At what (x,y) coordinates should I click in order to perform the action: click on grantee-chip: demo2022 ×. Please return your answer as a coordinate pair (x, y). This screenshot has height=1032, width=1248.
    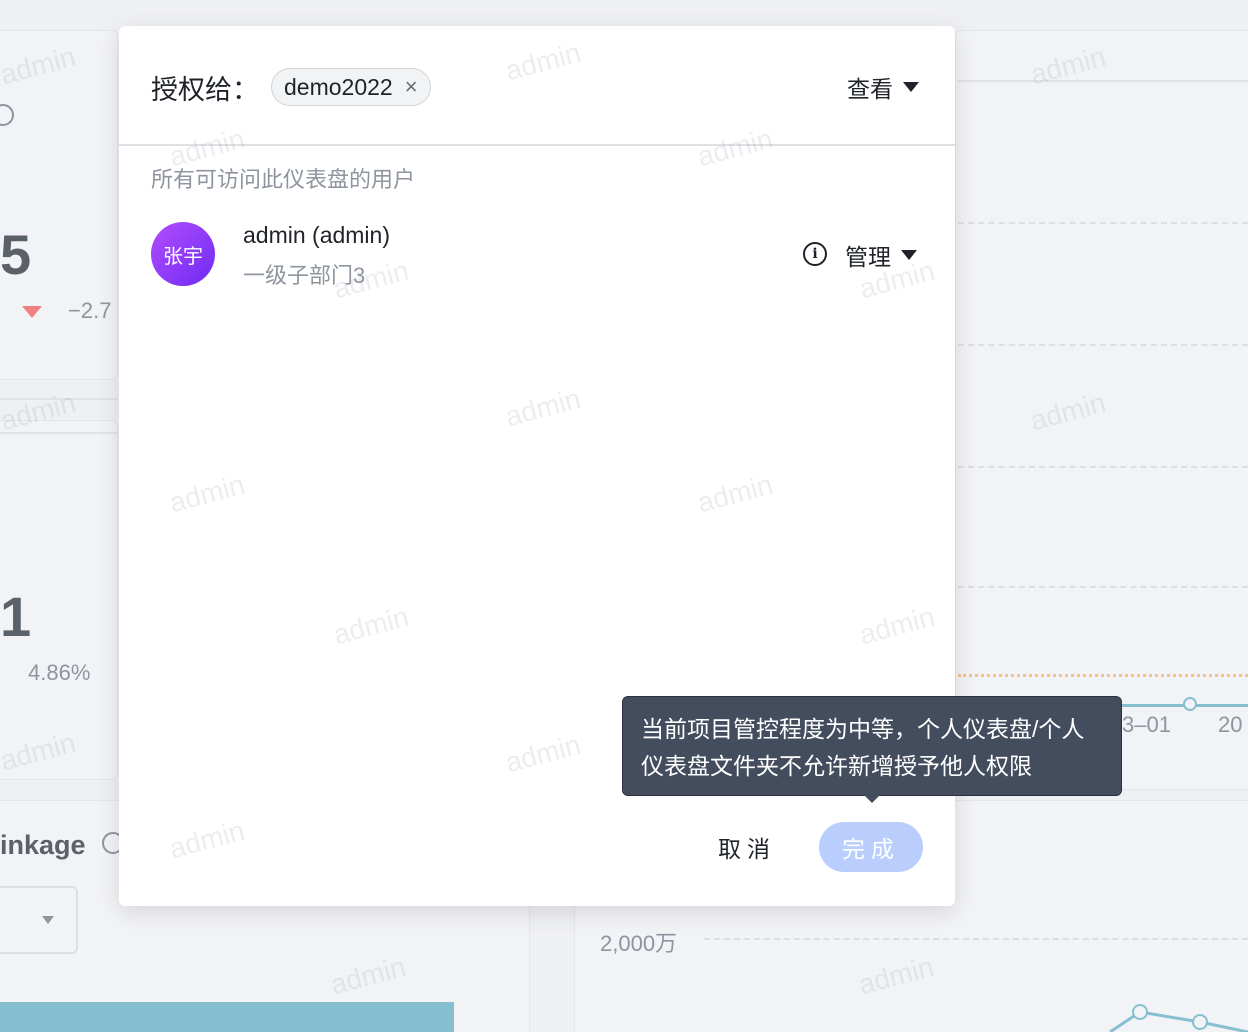
    Looking at the image, I should click on (351, 87).